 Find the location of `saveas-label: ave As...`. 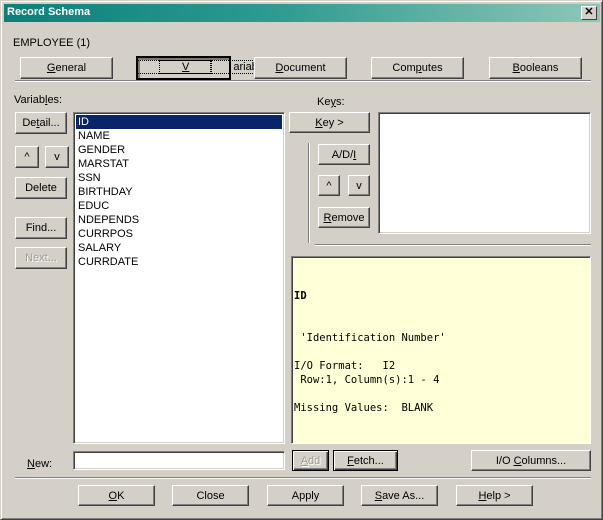

saveas-label: ave As... is located at coordinates (403, 496).